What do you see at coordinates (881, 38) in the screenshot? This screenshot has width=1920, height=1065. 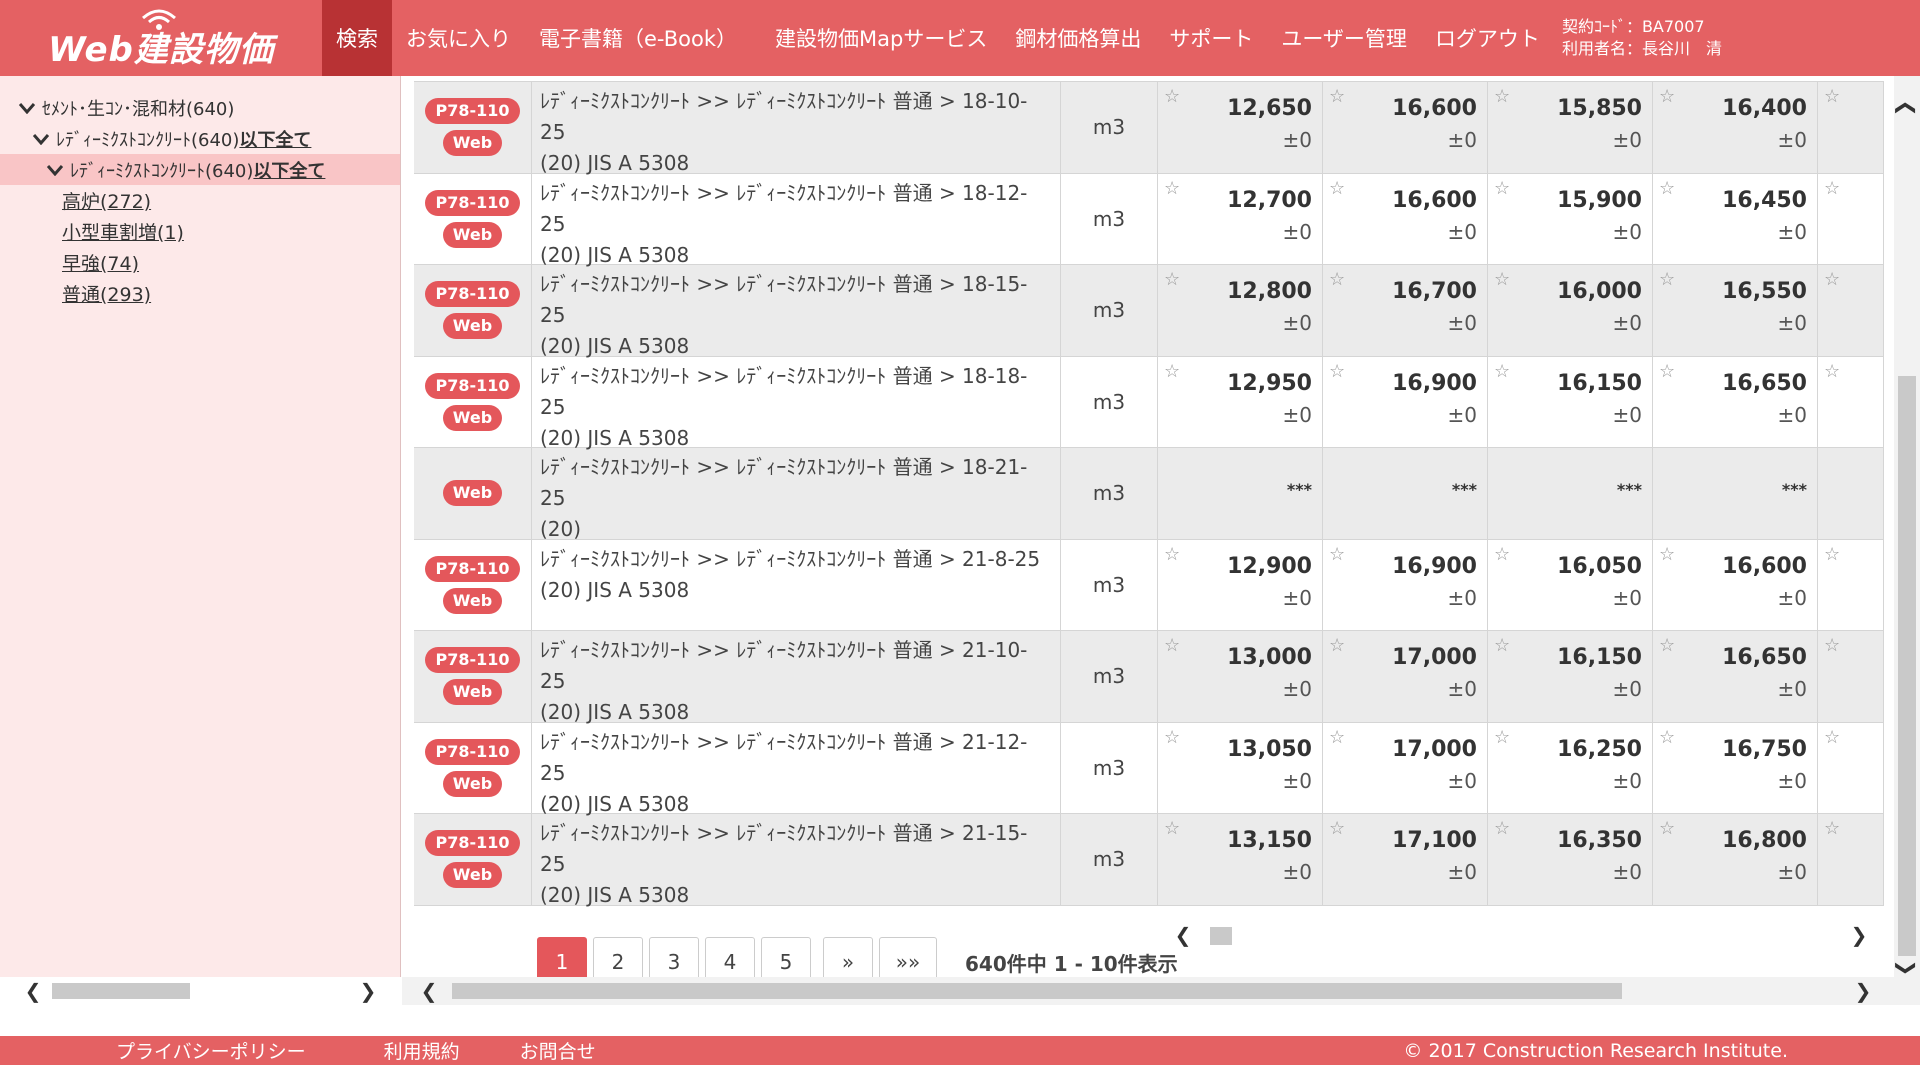 I see `nav-map-service: 建設物価Mapサービス` at bounding box center [881, 38].